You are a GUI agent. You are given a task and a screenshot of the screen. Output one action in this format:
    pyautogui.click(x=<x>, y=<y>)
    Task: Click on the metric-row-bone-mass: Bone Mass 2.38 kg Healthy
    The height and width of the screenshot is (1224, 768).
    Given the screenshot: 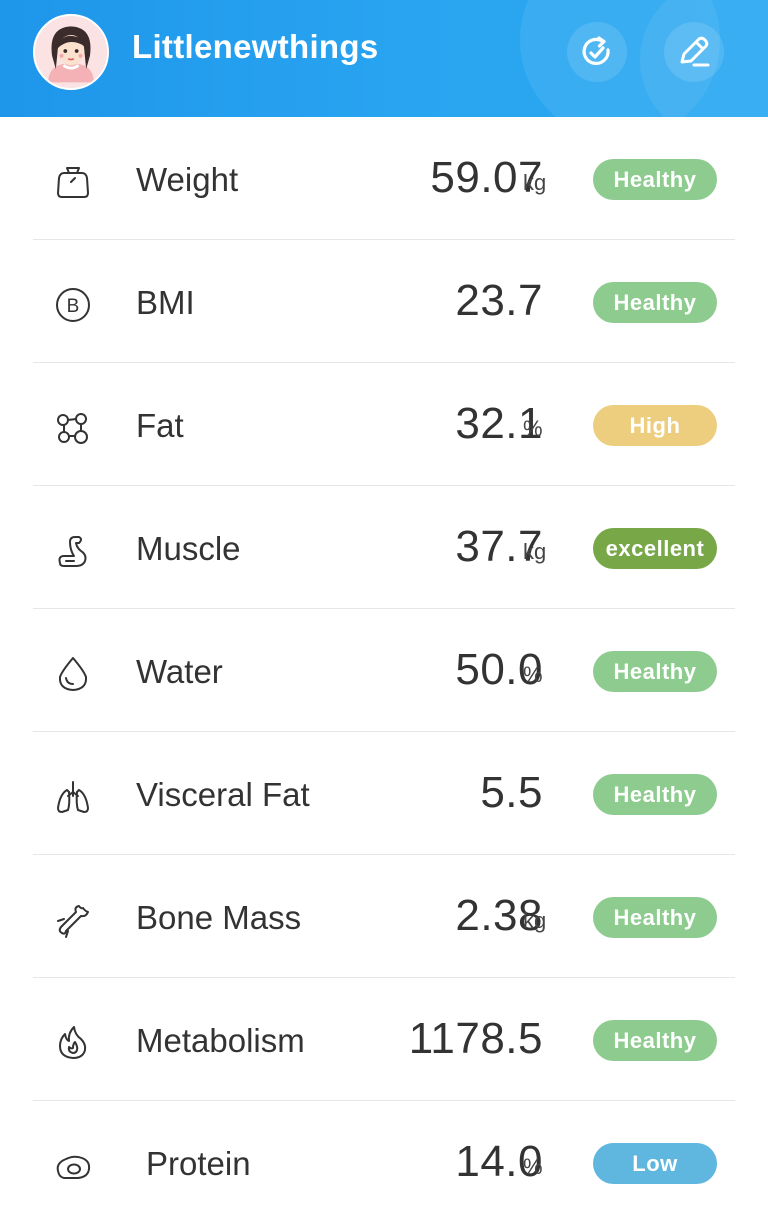 What is the action you would take?
    pyautogui.click(x=384, y=916)
    